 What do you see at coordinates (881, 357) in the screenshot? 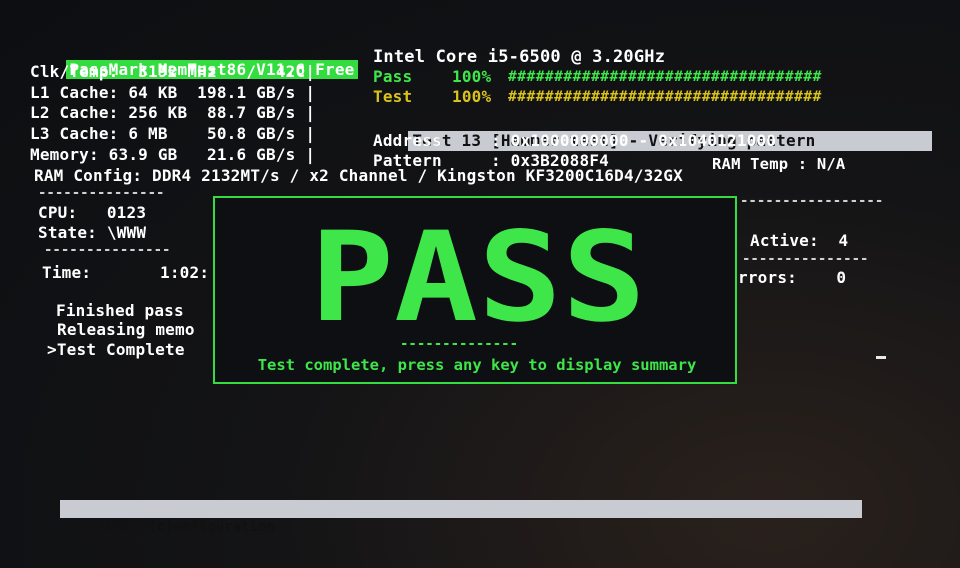
I see `text-cursor` at bounding box center [881, 357].